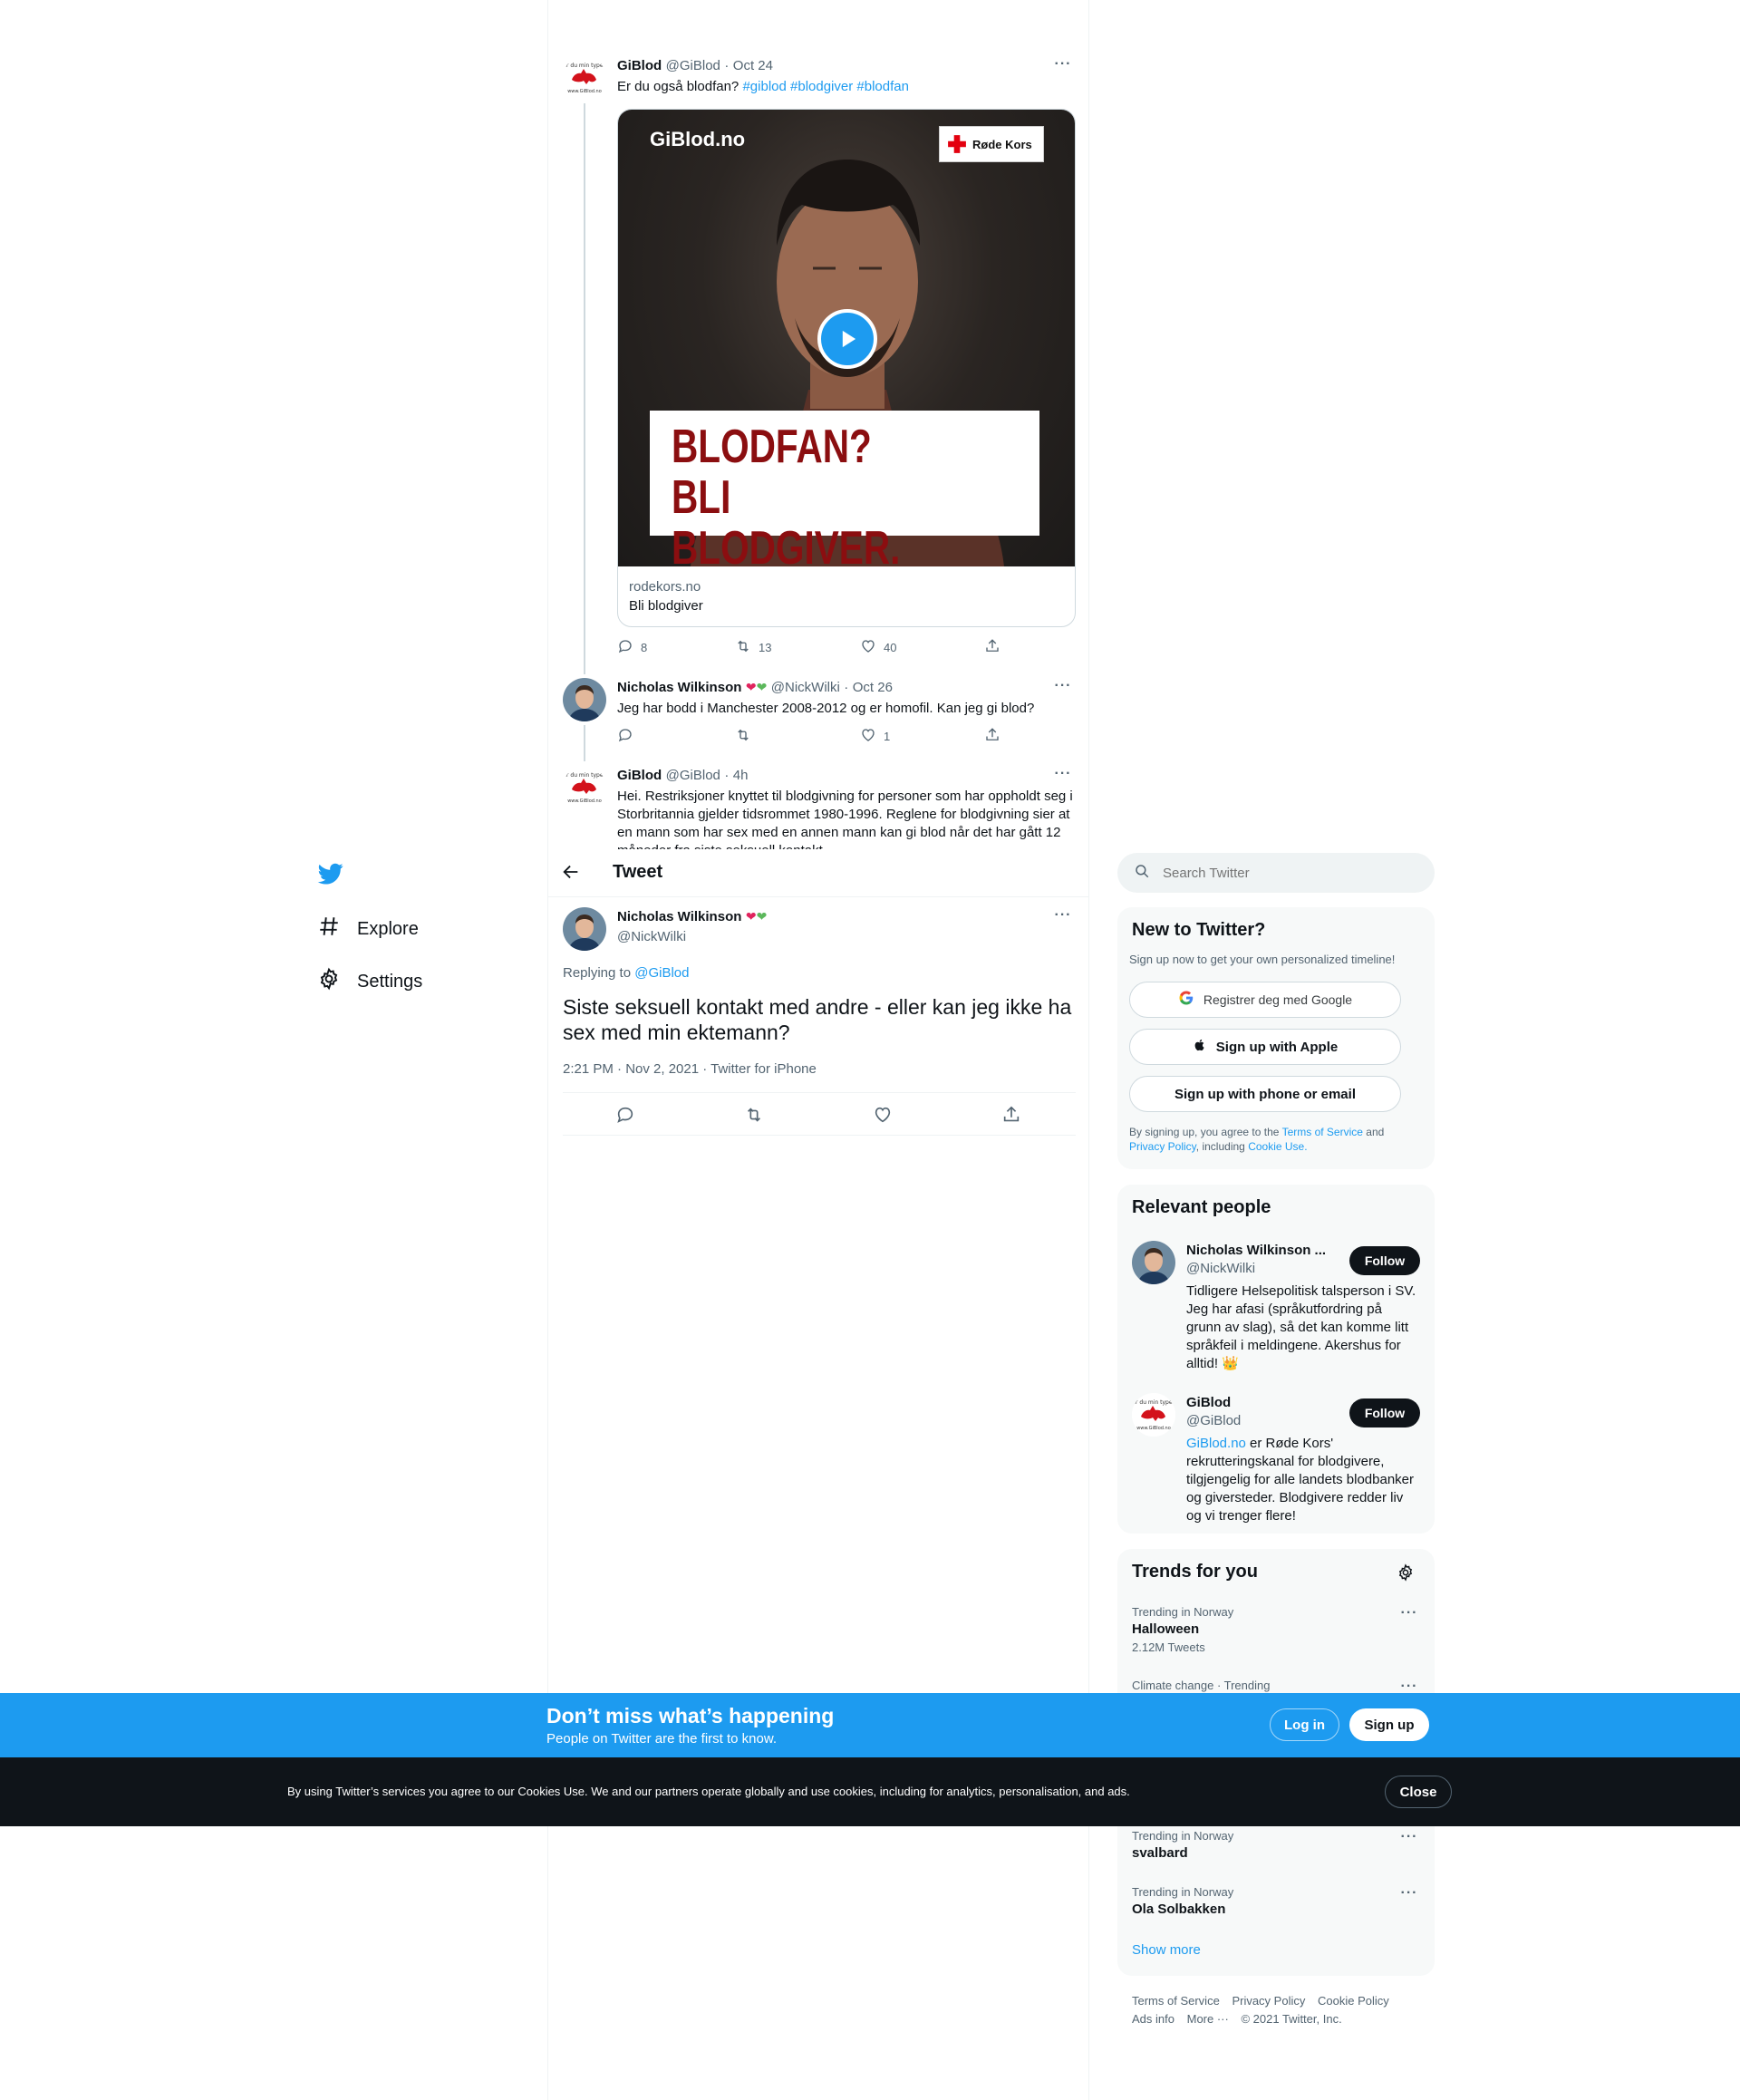  What do you see at coordinates (821, 86) in the screenshot?
I see `hashtag-link: #blodgiver` at bounding box center [821, 86].